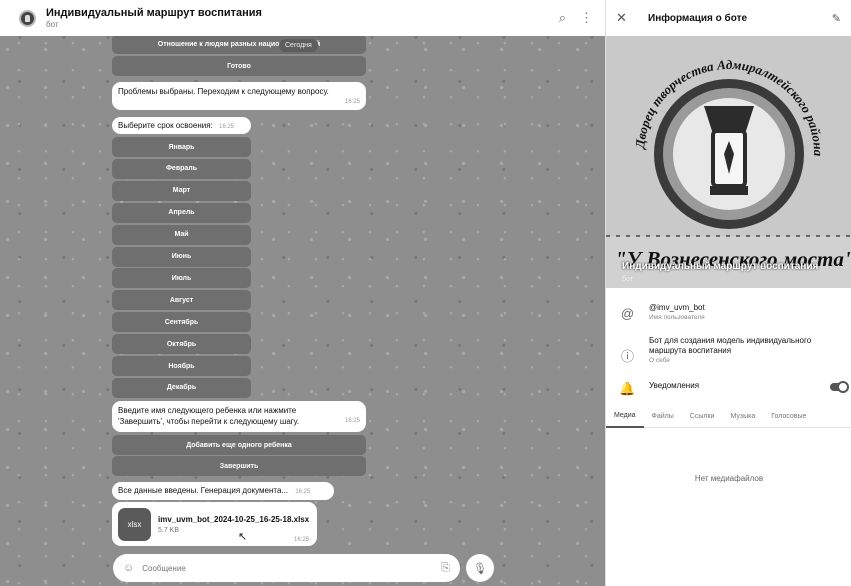  Describe the element at coordinates (52, 24) in the screenshot. I see `chat-subtitle: бот` at that location.